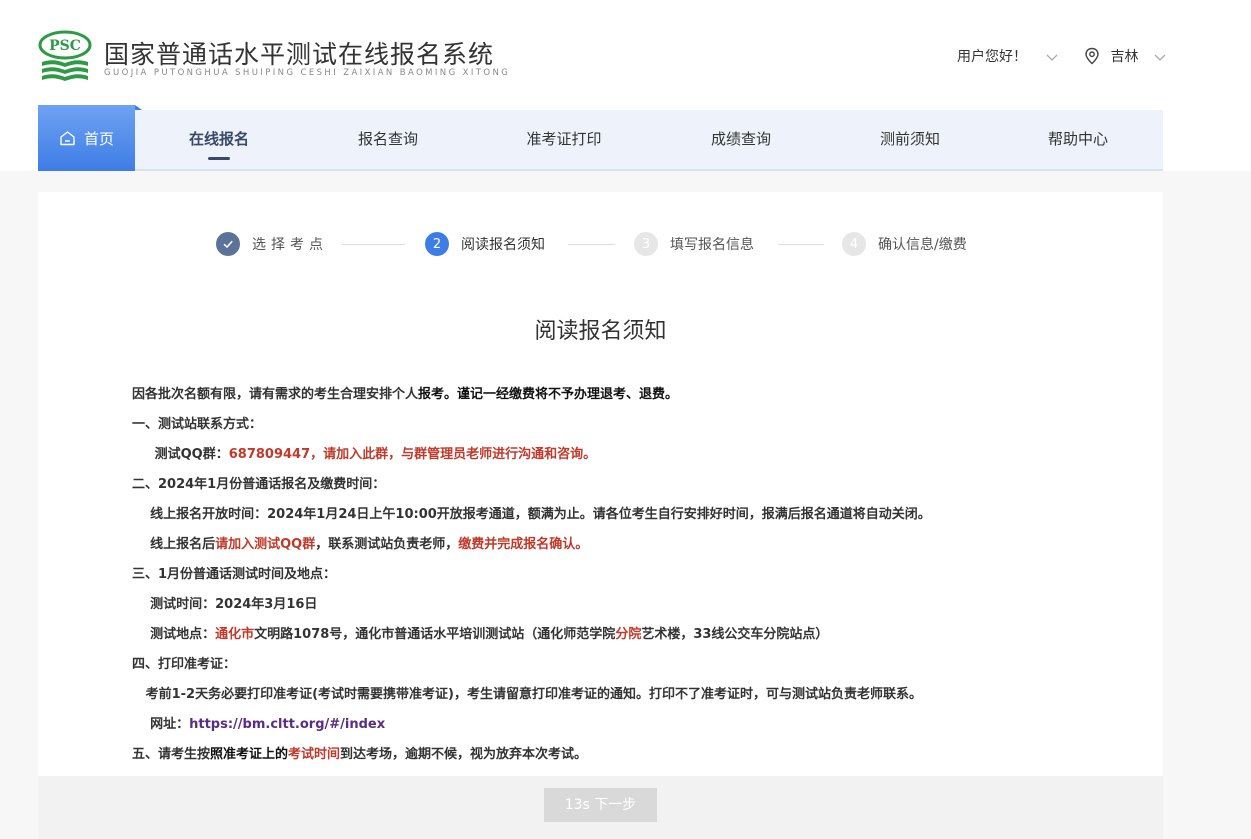 This screenshot has height=839, width=1251. What do you see at coordinates (628, 634) in the screenshot?
I see `notice-text: 分院` at bounding box center [628, 634].